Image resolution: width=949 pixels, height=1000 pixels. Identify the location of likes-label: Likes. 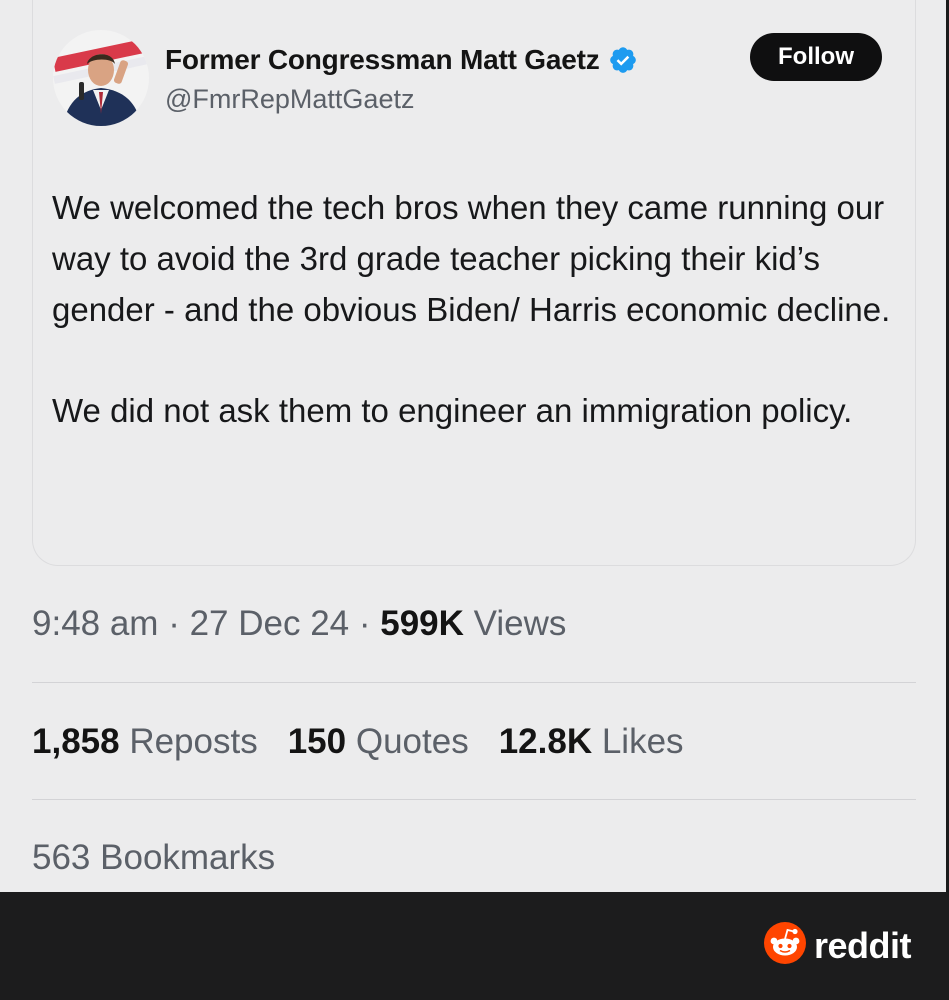
(638, 741).